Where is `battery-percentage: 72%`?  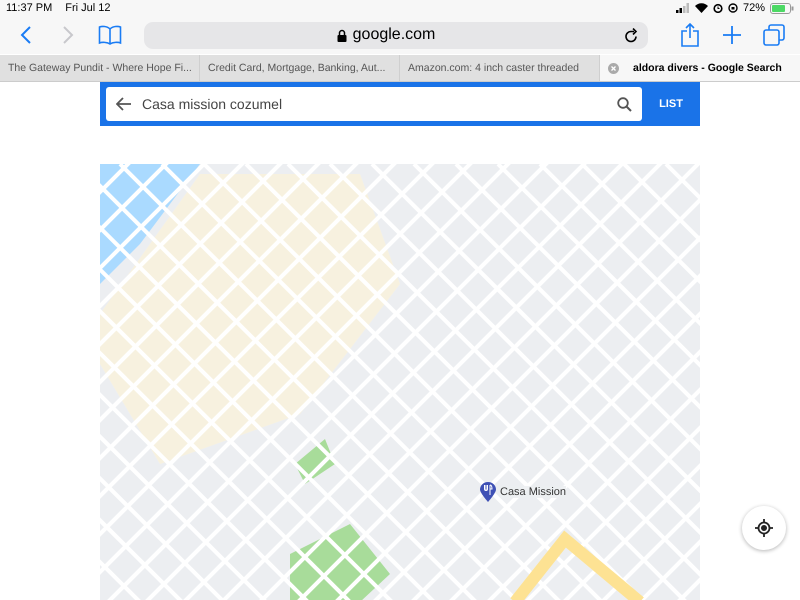
battery-percentage: 72% is located at coordinates (753, 8).